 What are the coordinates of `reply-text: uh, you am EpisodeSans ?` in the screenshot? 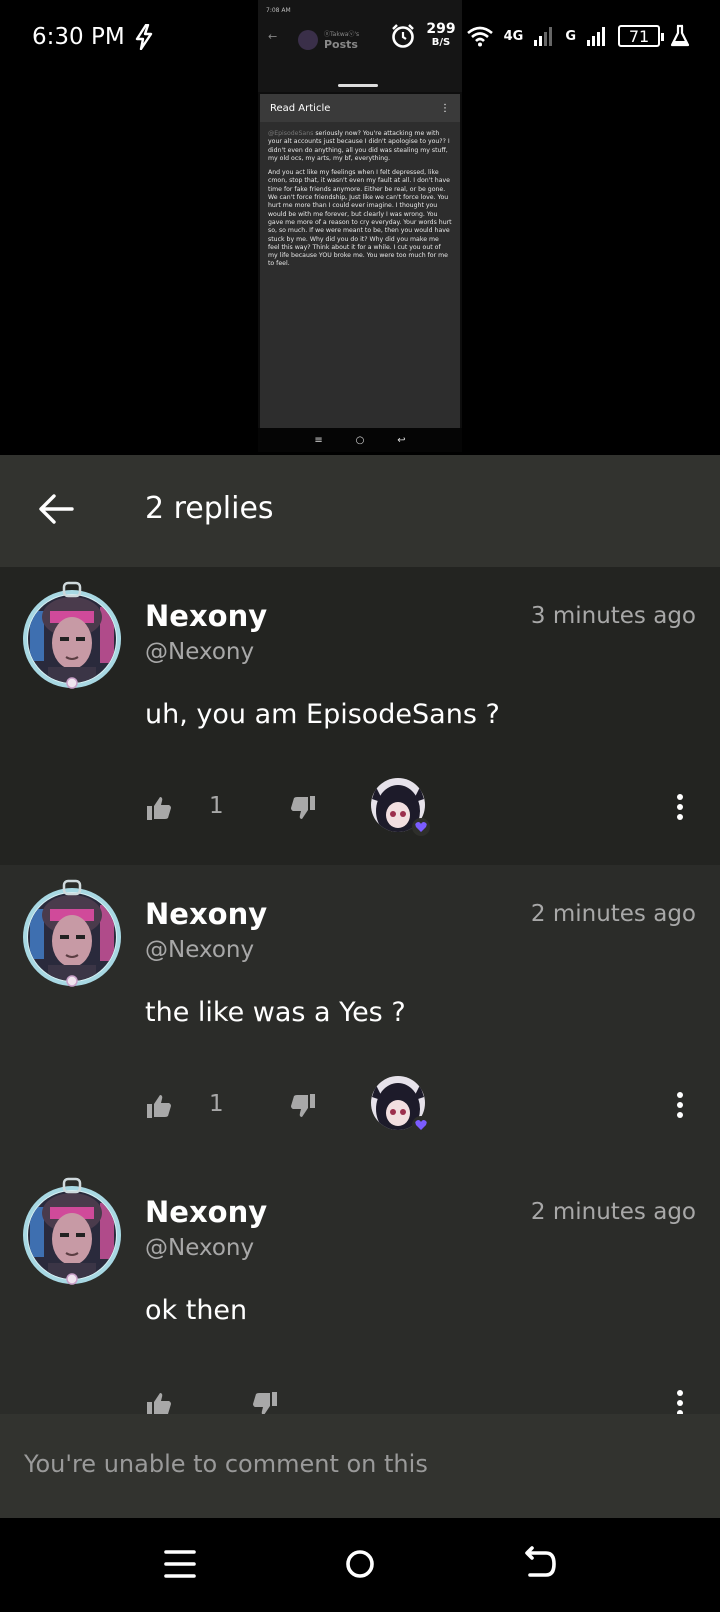 It's located at (322, 714).